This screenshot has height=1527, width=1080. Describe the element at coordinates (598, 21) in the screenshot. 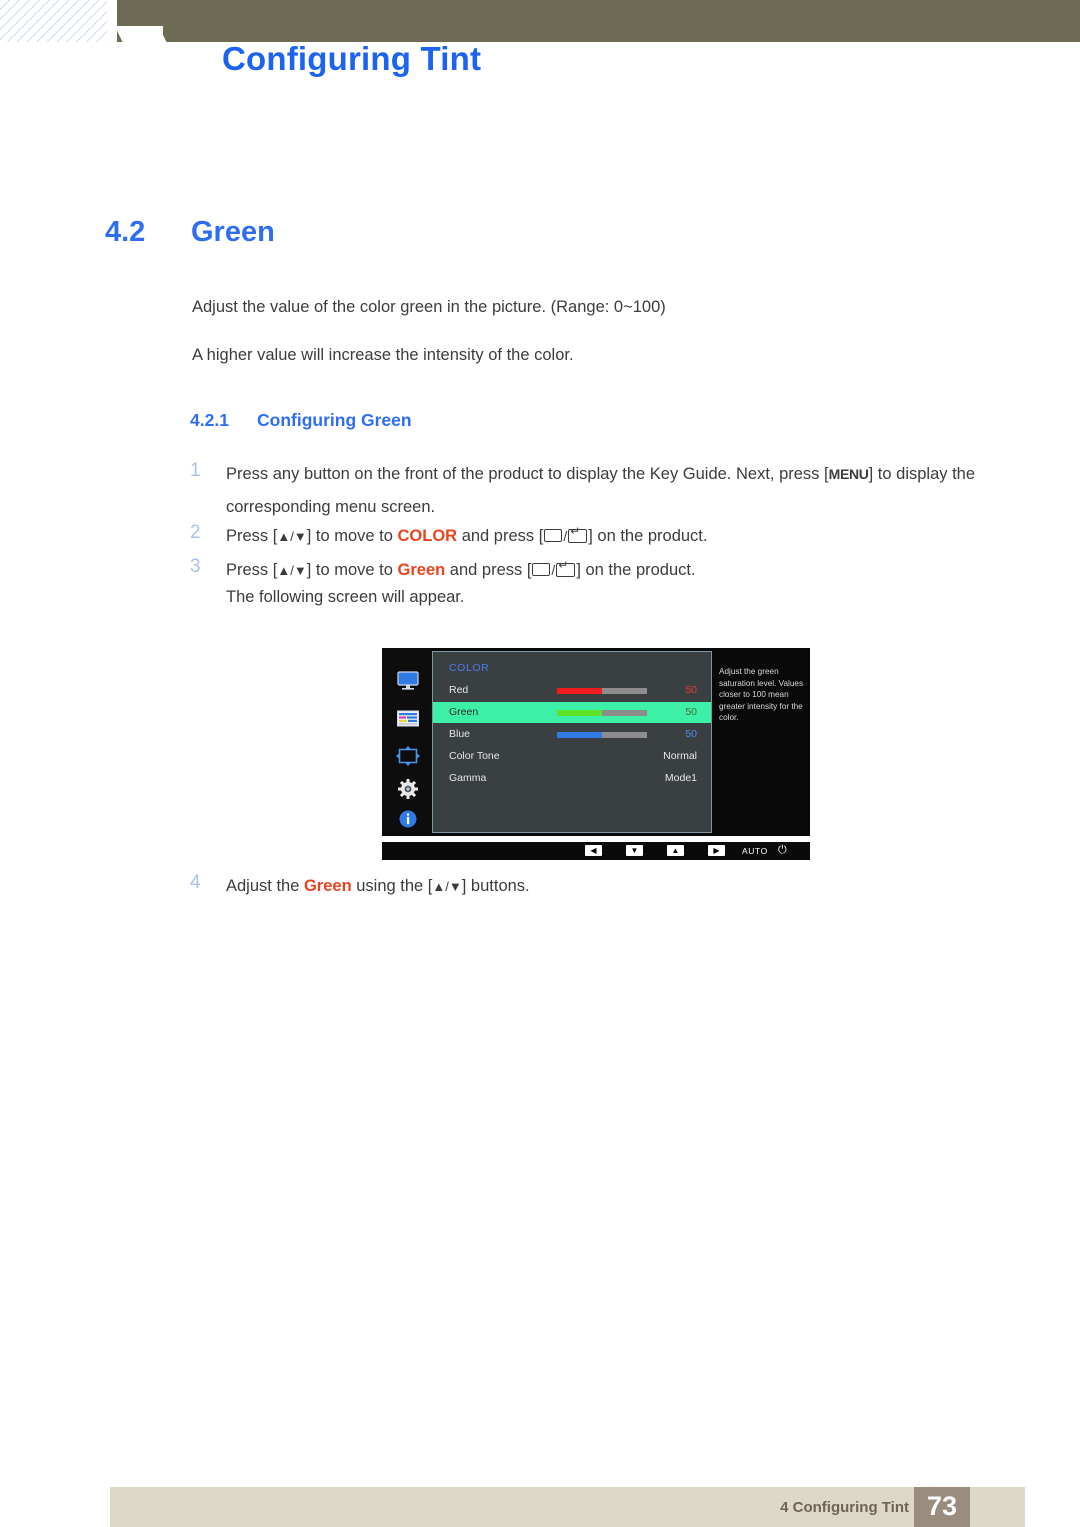

I see `header-olive-bar` at that location.